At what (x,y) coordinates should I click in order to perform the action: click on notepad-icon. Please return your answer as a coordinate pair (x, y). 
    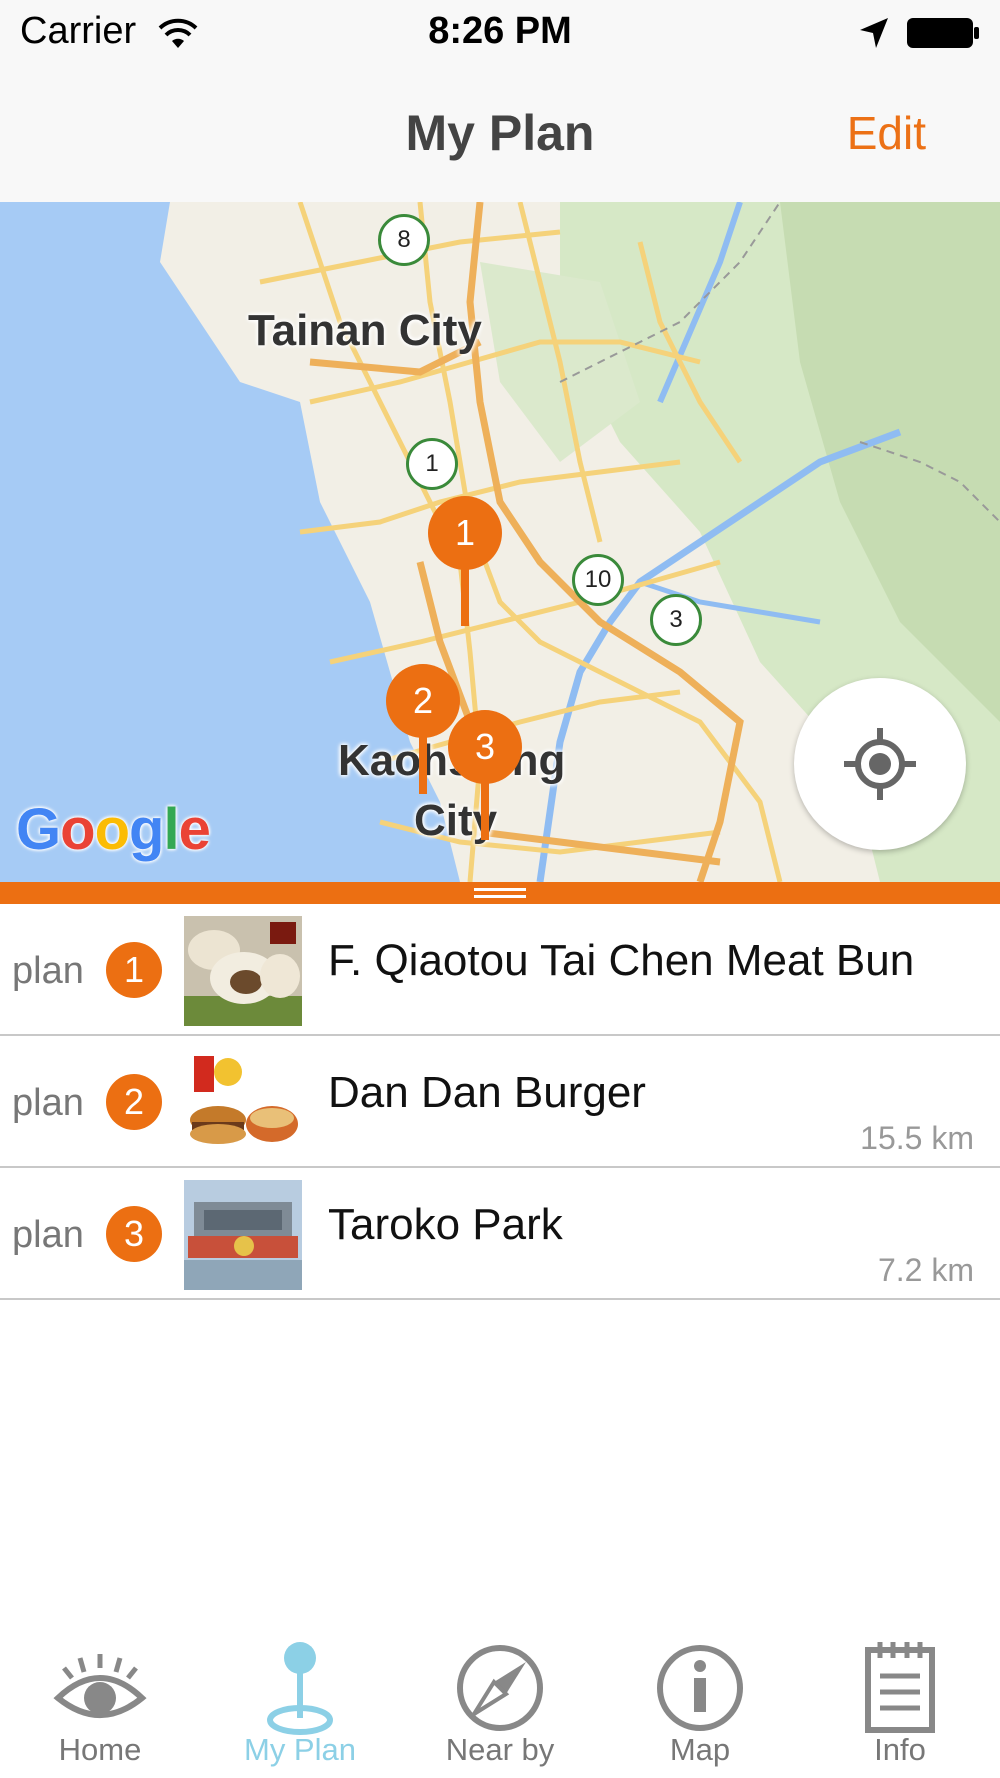
    Looking at the image, I should click on (900, 1687).